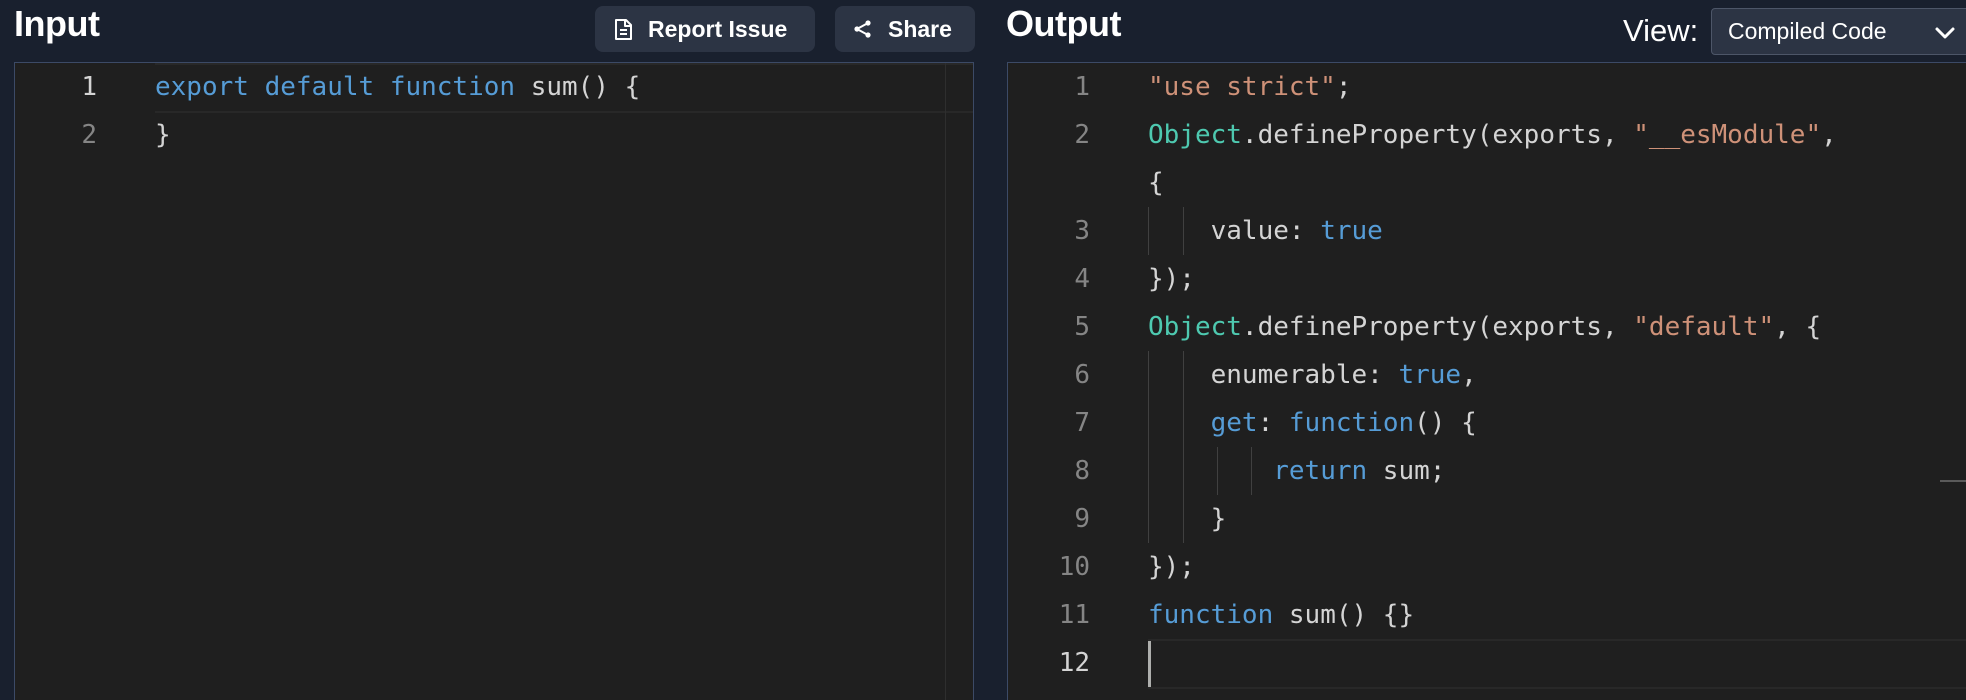 The image size is (1966, 700). I want to click on code-token: export, so click(202, 87).